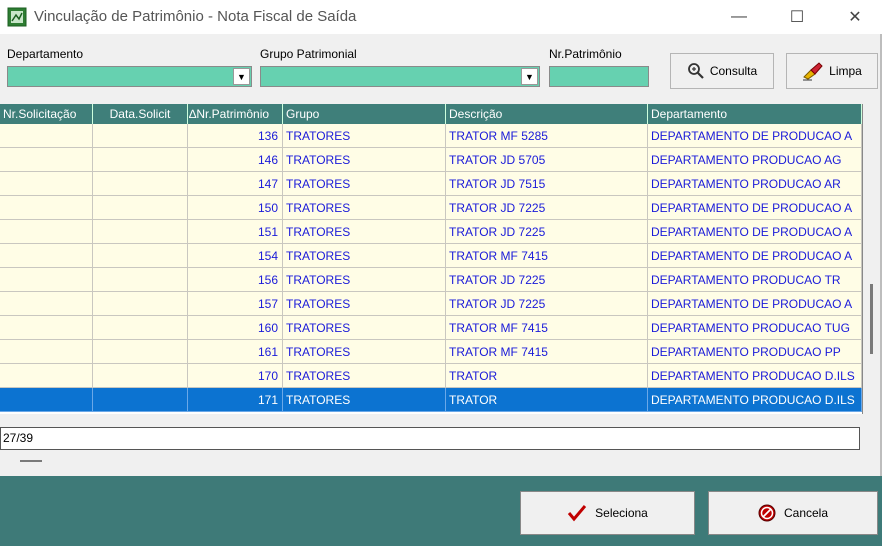 This screenshot has width=882, height=546. I want to click on cell-nr-patrimonio: 154, so click(235, 256).